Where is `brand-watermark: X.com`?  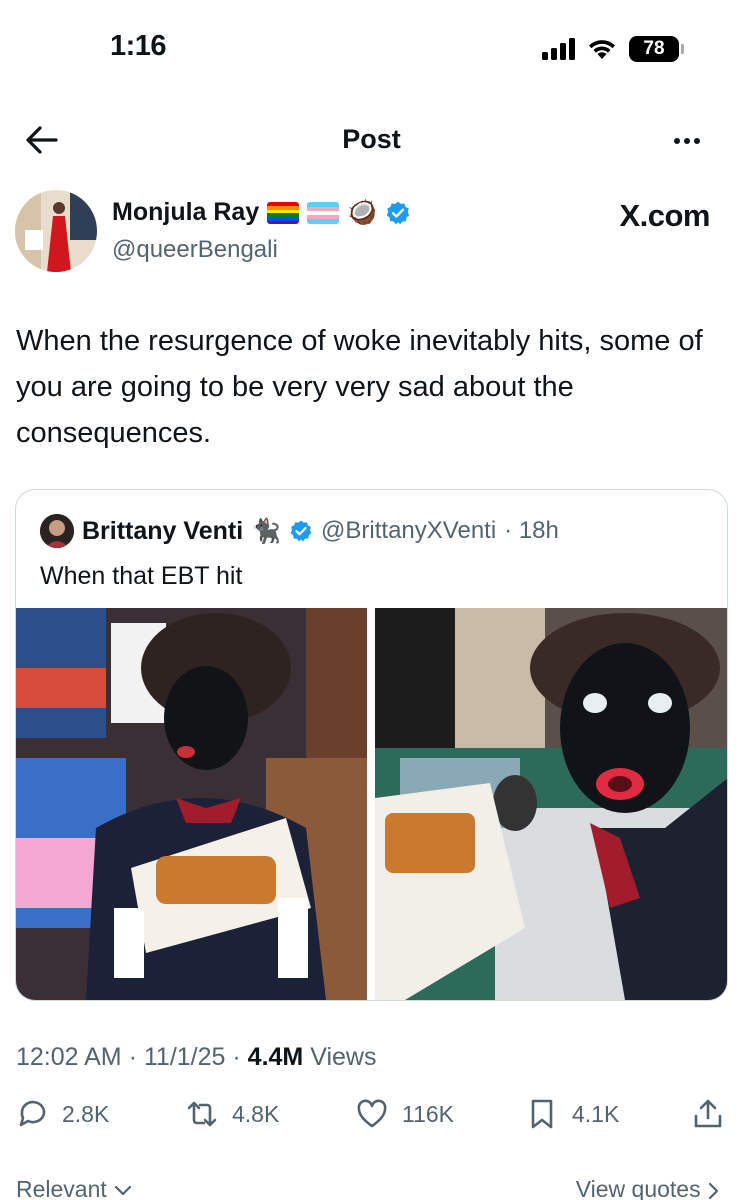 brand-watermark: X.com is located at coordinates (664, 215).